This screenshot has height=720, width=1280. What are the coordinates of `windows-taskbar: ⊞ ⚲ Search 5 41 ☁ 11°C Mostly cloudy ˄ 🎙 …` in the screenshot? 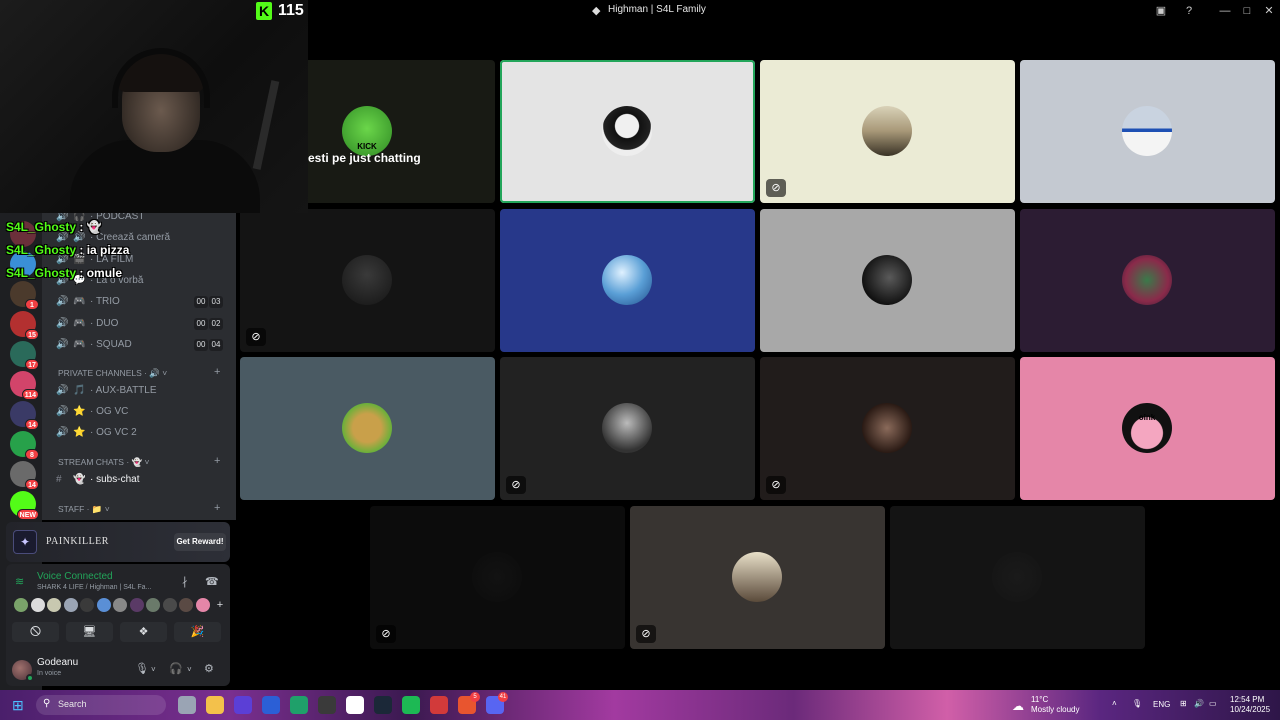 It's located at (640, 705).